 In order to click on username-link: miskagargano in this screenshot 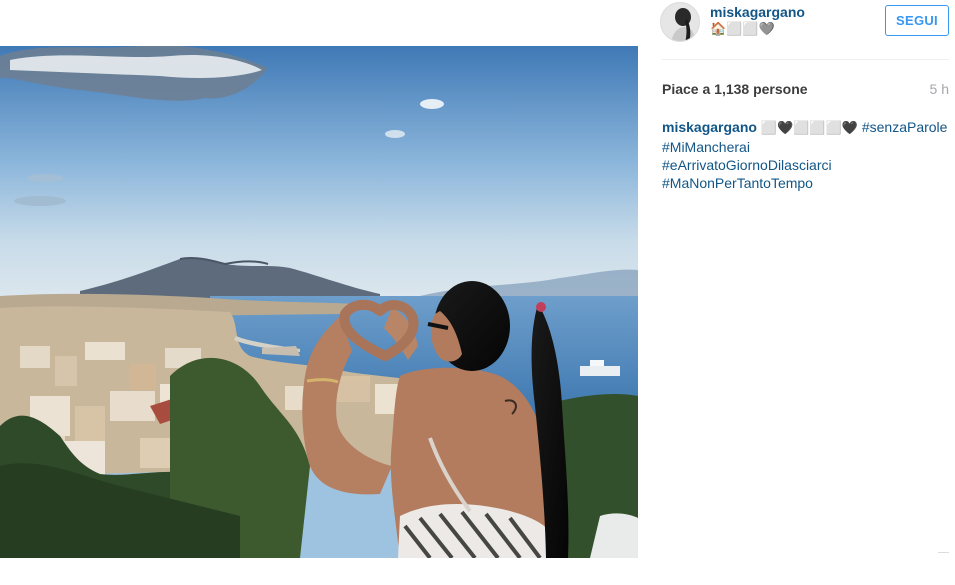, I will do `click(757, 12)`.